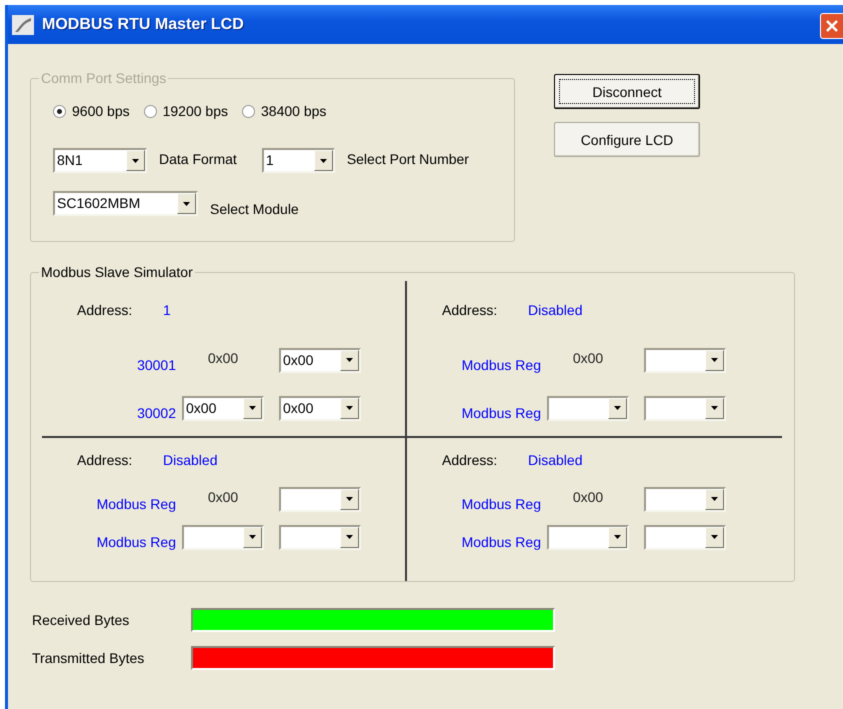 The height and width of the screenshot is (709, 843). I want to click on app-logo-icon, so click(23, 24).